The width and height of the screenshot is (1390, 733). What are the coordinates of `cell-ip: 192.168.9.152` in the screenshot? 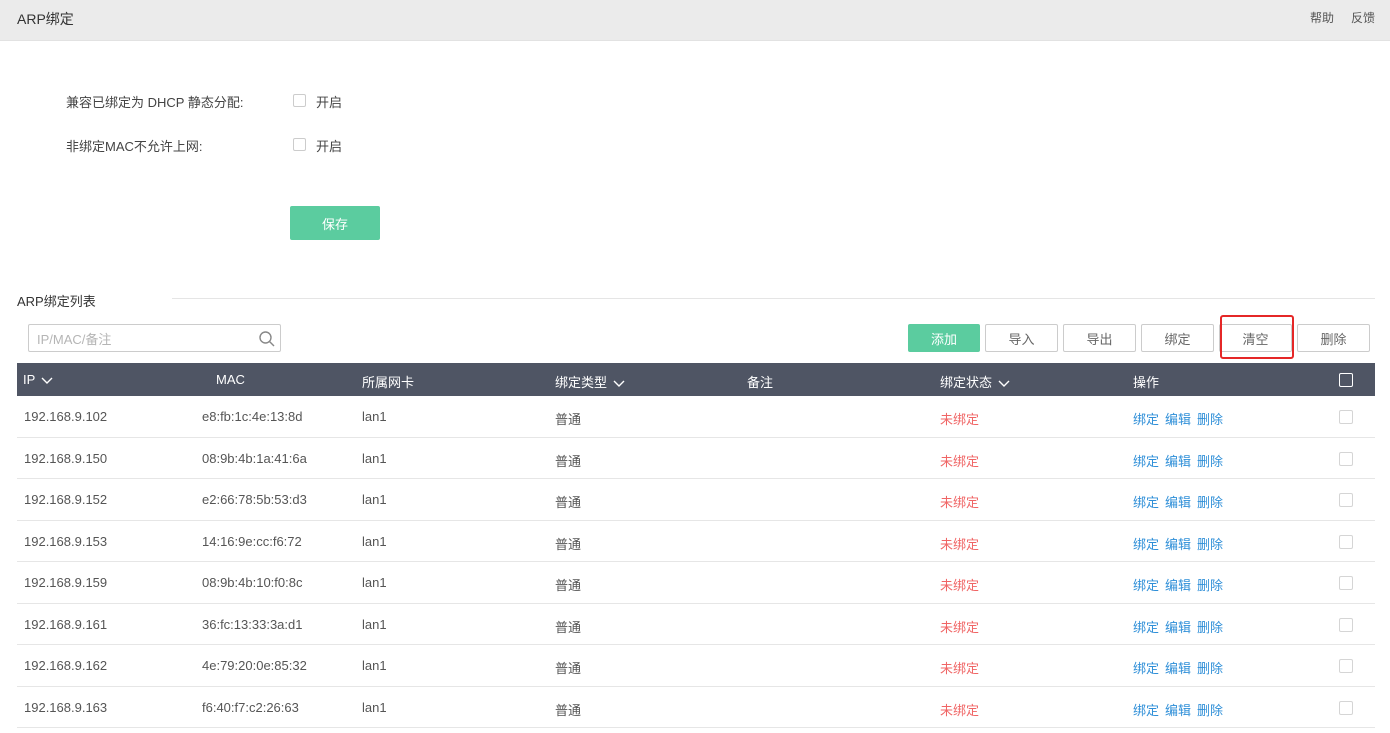 It's located at (66, 499).